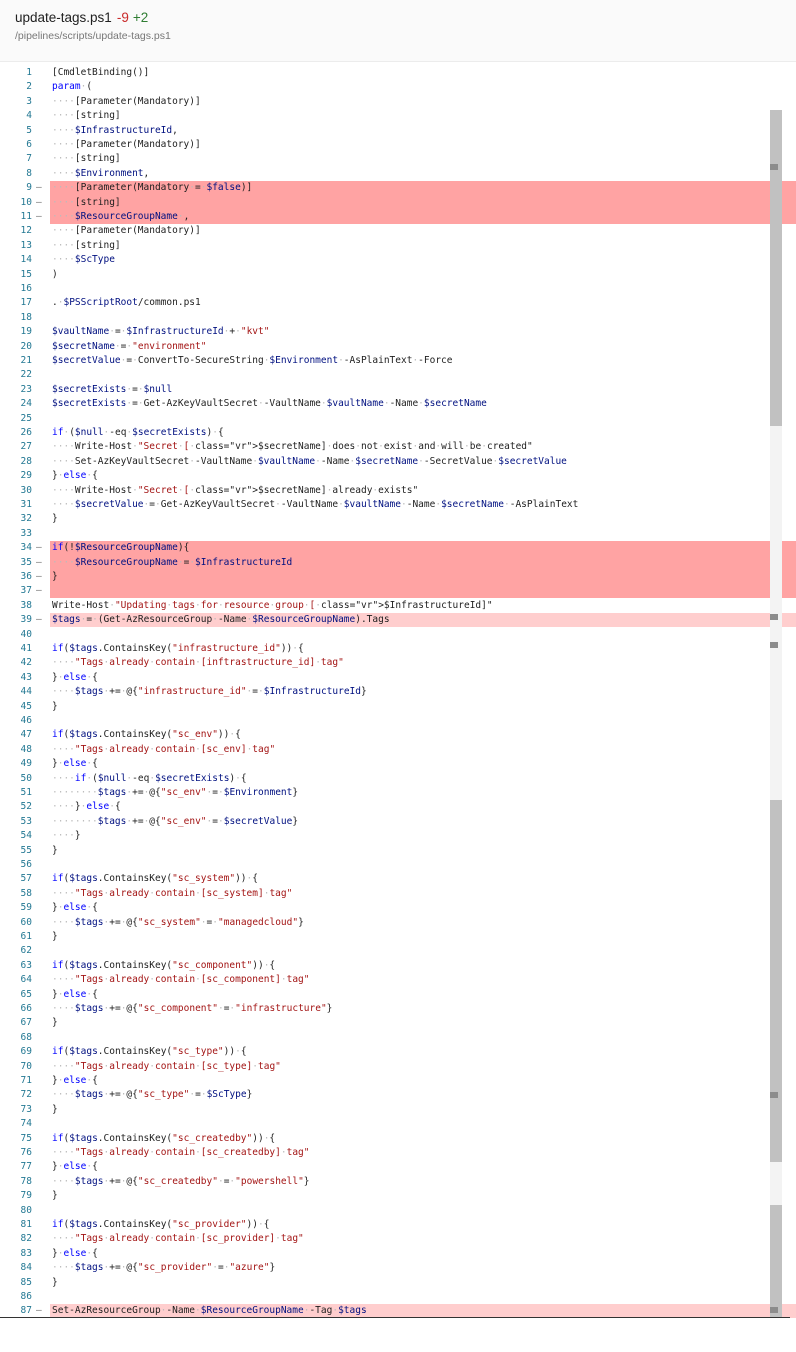 The height and width of the screenshot is (1352, 796). Describe the element at coordinates (66, 836) in the screenshot. I see `code-line: ····}` at that location.